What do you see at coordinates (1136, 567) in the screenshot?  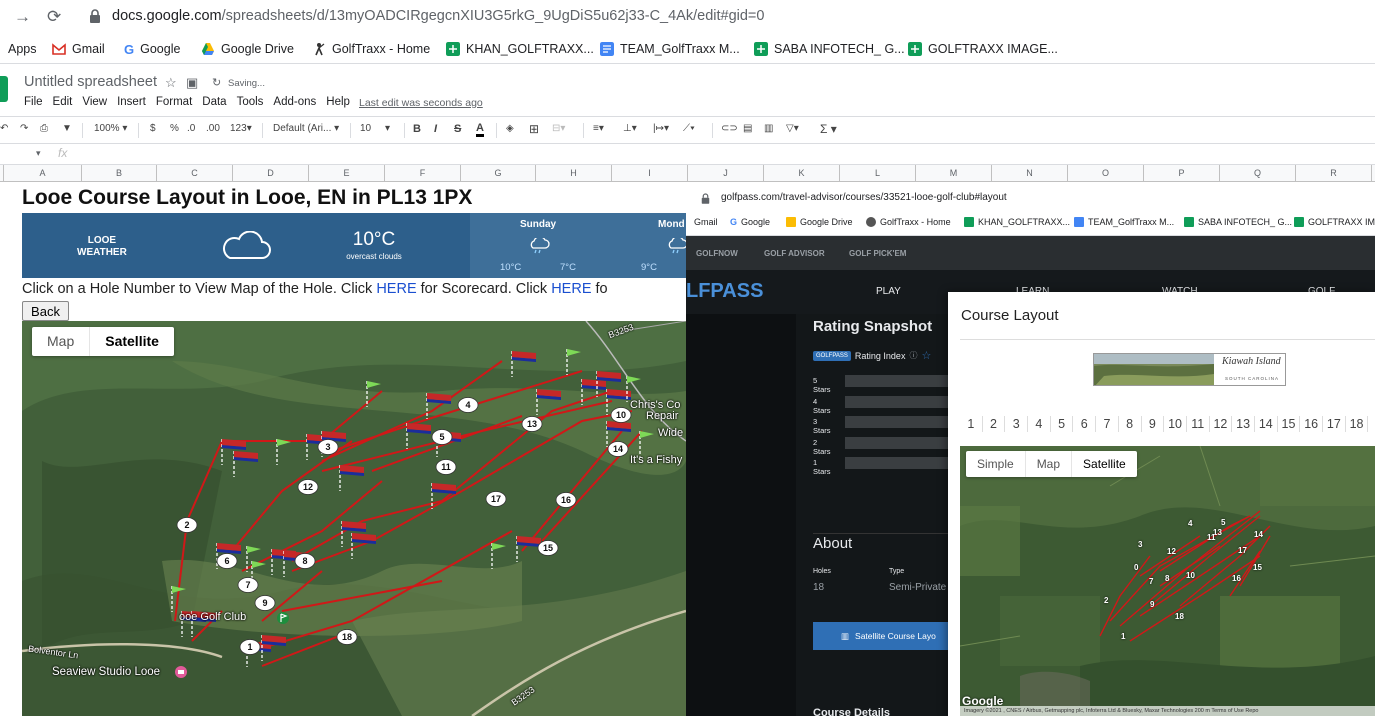 I see `popup-hole-number: 0` at bounding box center [1136, 567].